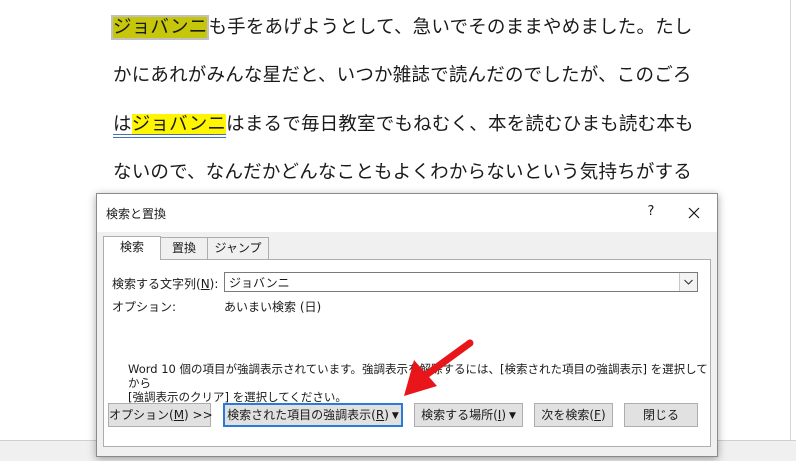 The width and height of the screenshot is (796, 461). What do you see at coordinates (122, 124) in the screenshot?
I see `doc-line-3-prefix: は` at bounding box center [122, 124].